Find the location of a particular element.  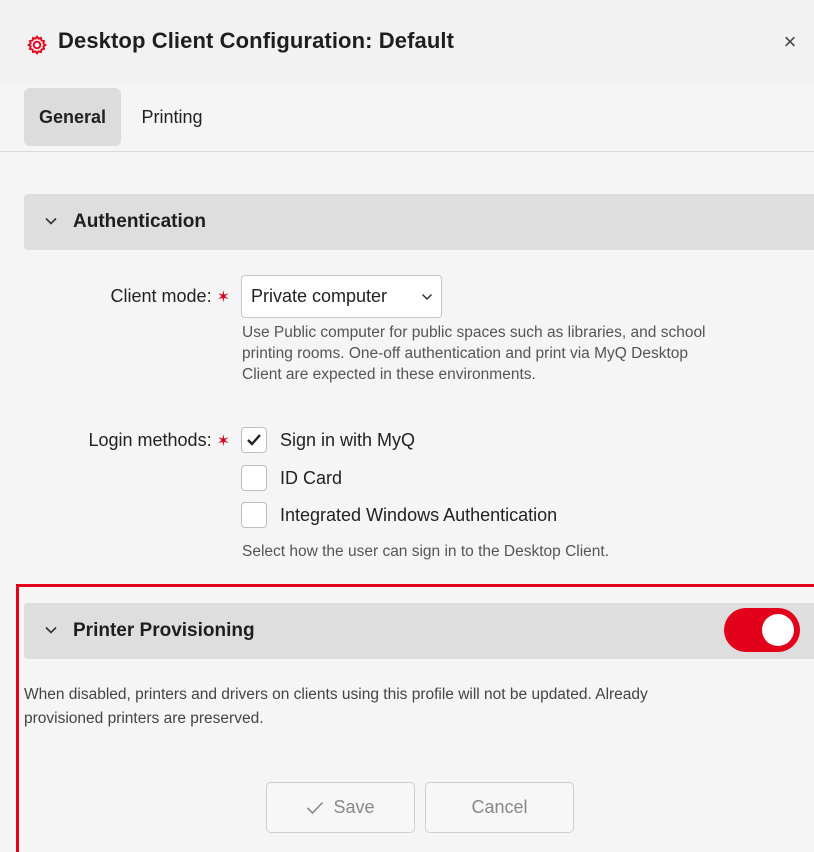

toggle-knob is located at coordinates (778, 630).